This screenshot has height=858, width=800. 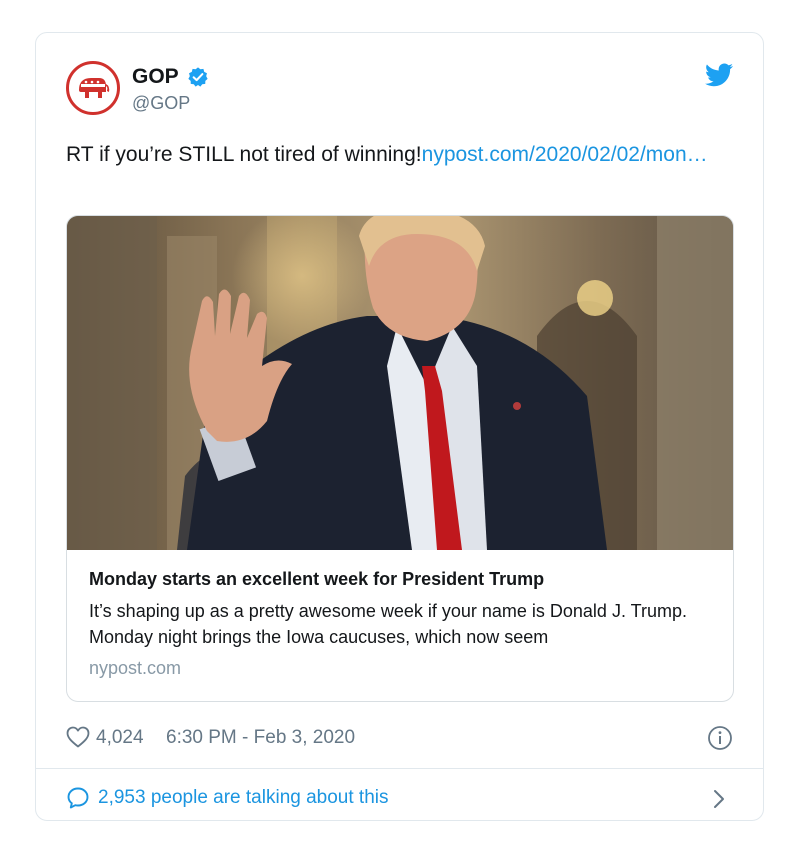 I want to click on like-count: 4,024, so click(x=120, y=738).